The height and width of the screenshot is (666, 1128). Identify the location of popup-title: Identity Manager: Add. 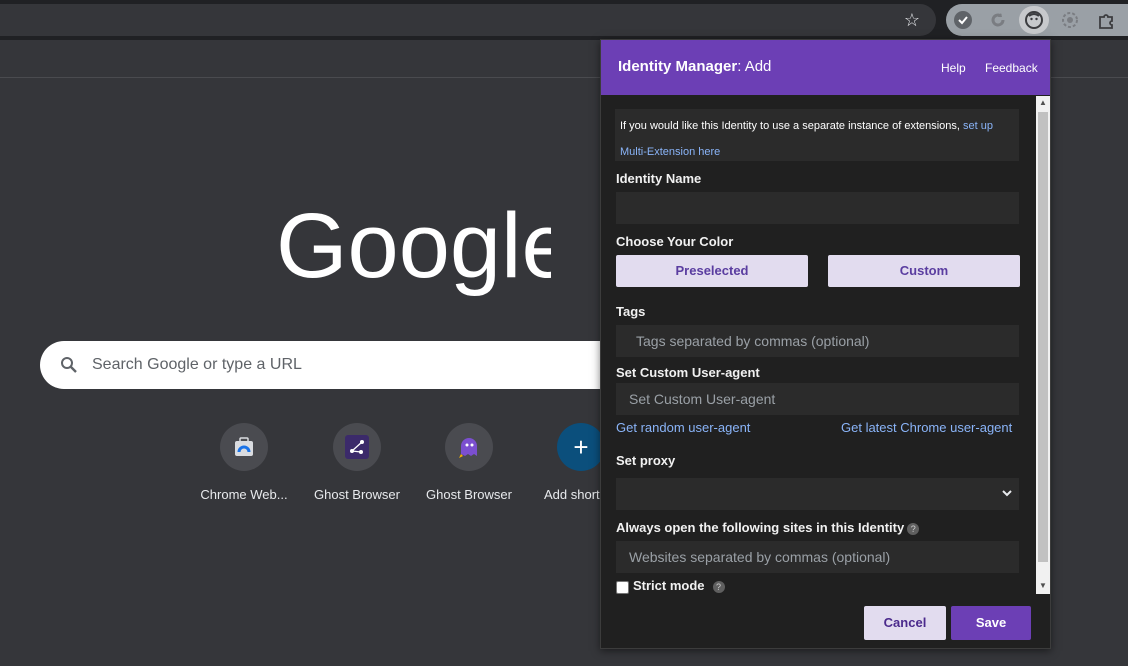
(695, 66).